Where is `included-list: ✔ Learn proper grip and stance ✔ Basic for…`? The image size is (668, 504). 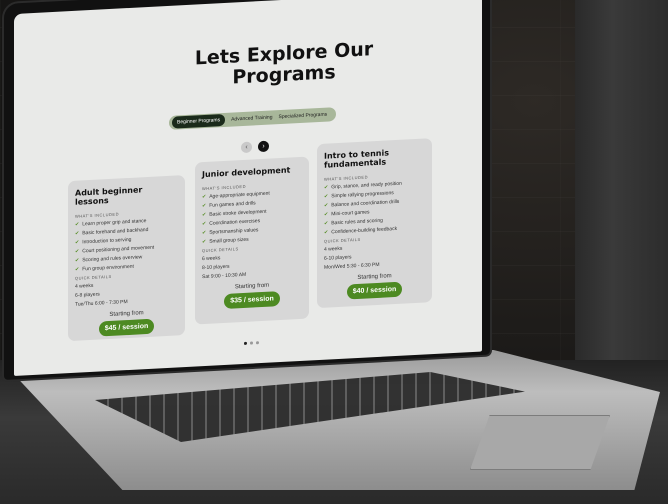 included-list: ✔ Learn proper grip and stance ✔ Basic for… is located at coordinates (126, 244).